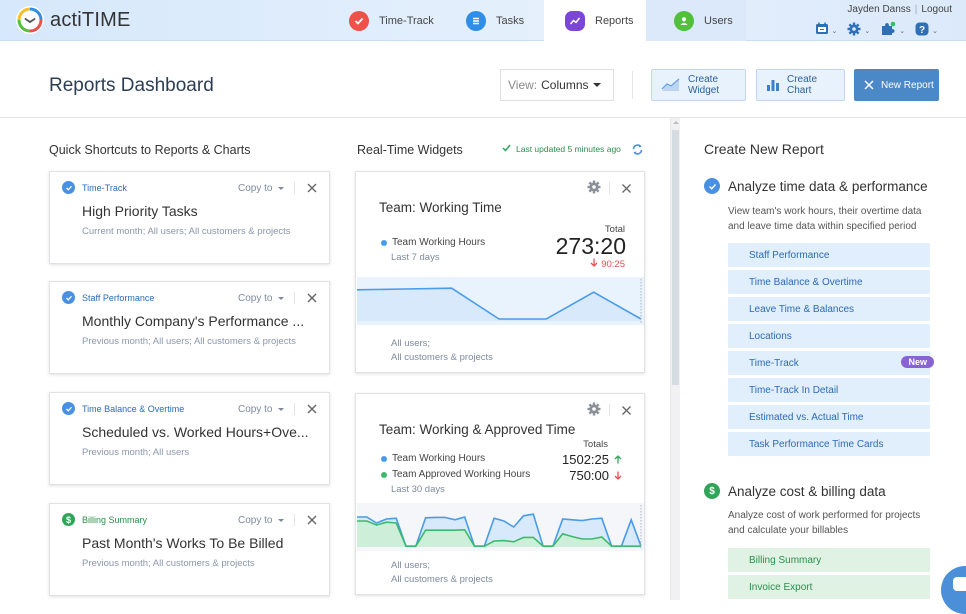  I want to click on footer-projects: All customers & projects, so click(442, 358).